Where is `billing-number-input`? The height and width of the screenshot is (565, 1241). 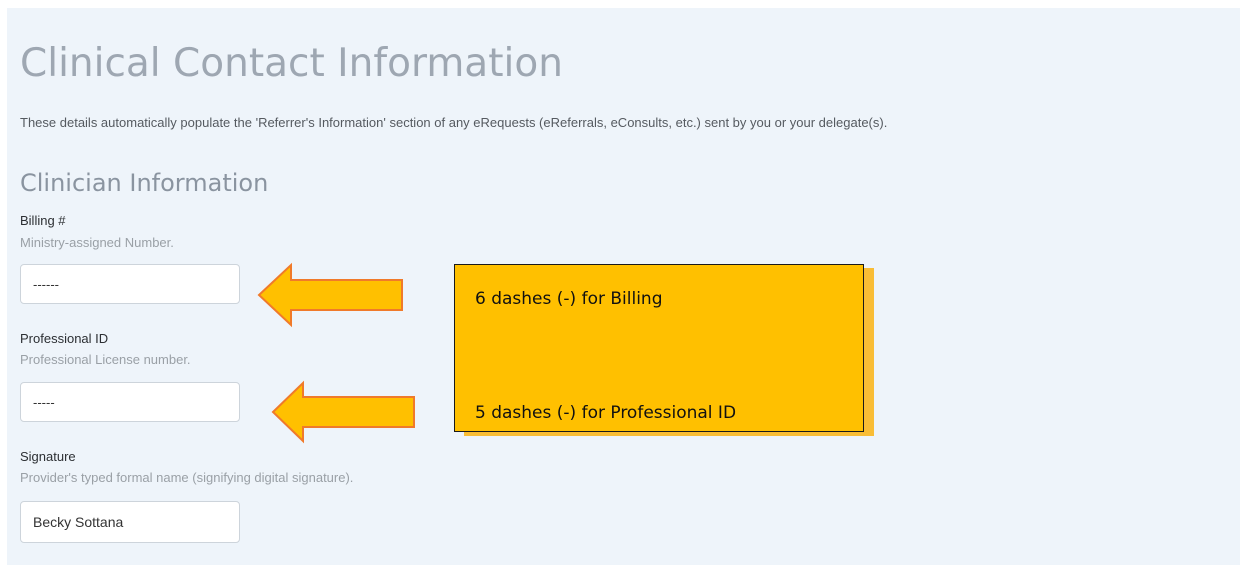 billing-number-input is located at coordinates (130, 284).